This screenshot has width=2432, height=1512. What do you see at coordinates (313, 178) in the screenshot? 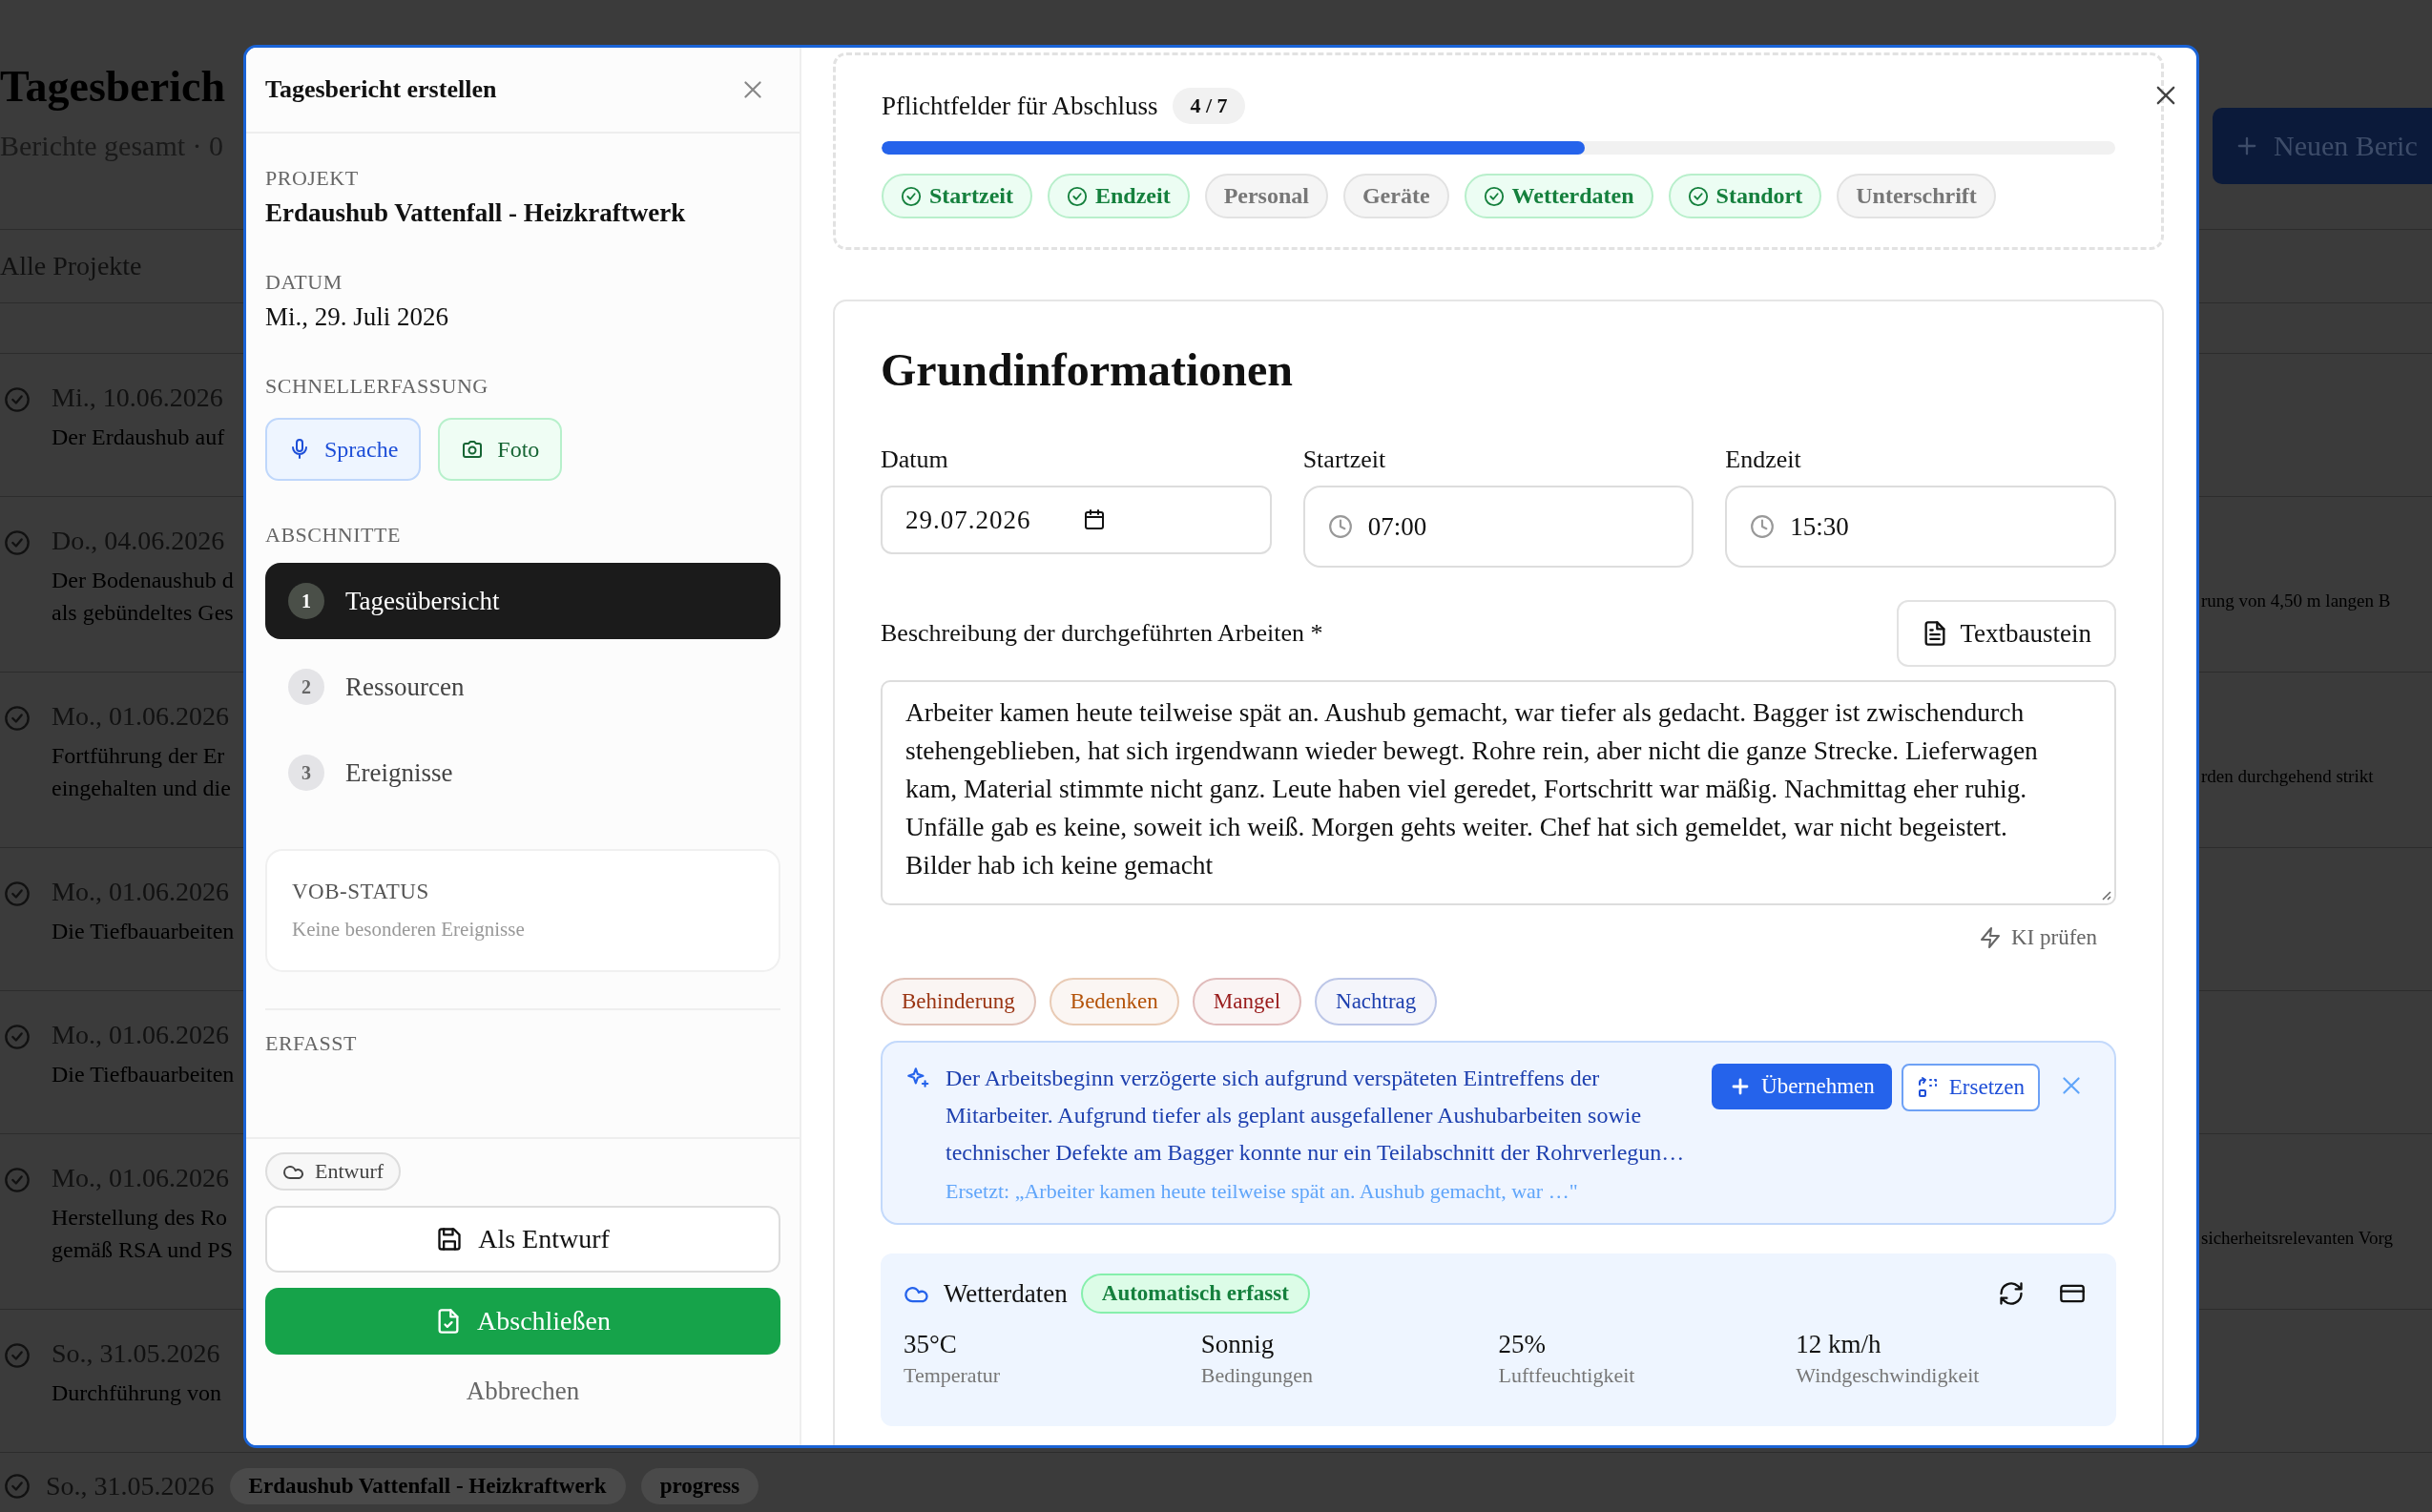
I see `field-label: PROJEKT` at bounding box center [313, 178].